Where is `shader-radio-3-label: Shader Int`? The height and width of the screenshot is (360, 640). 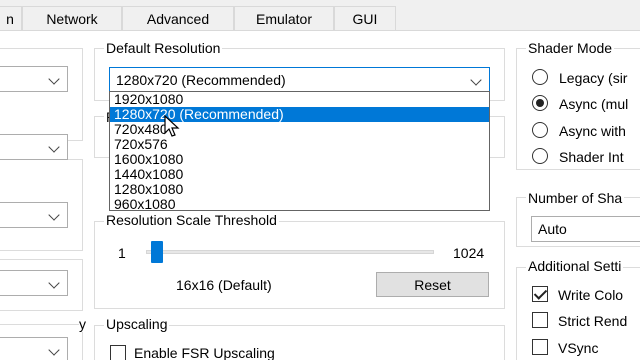 shader-radio-3-label: Shader Int is located at coordinates (591, 157).